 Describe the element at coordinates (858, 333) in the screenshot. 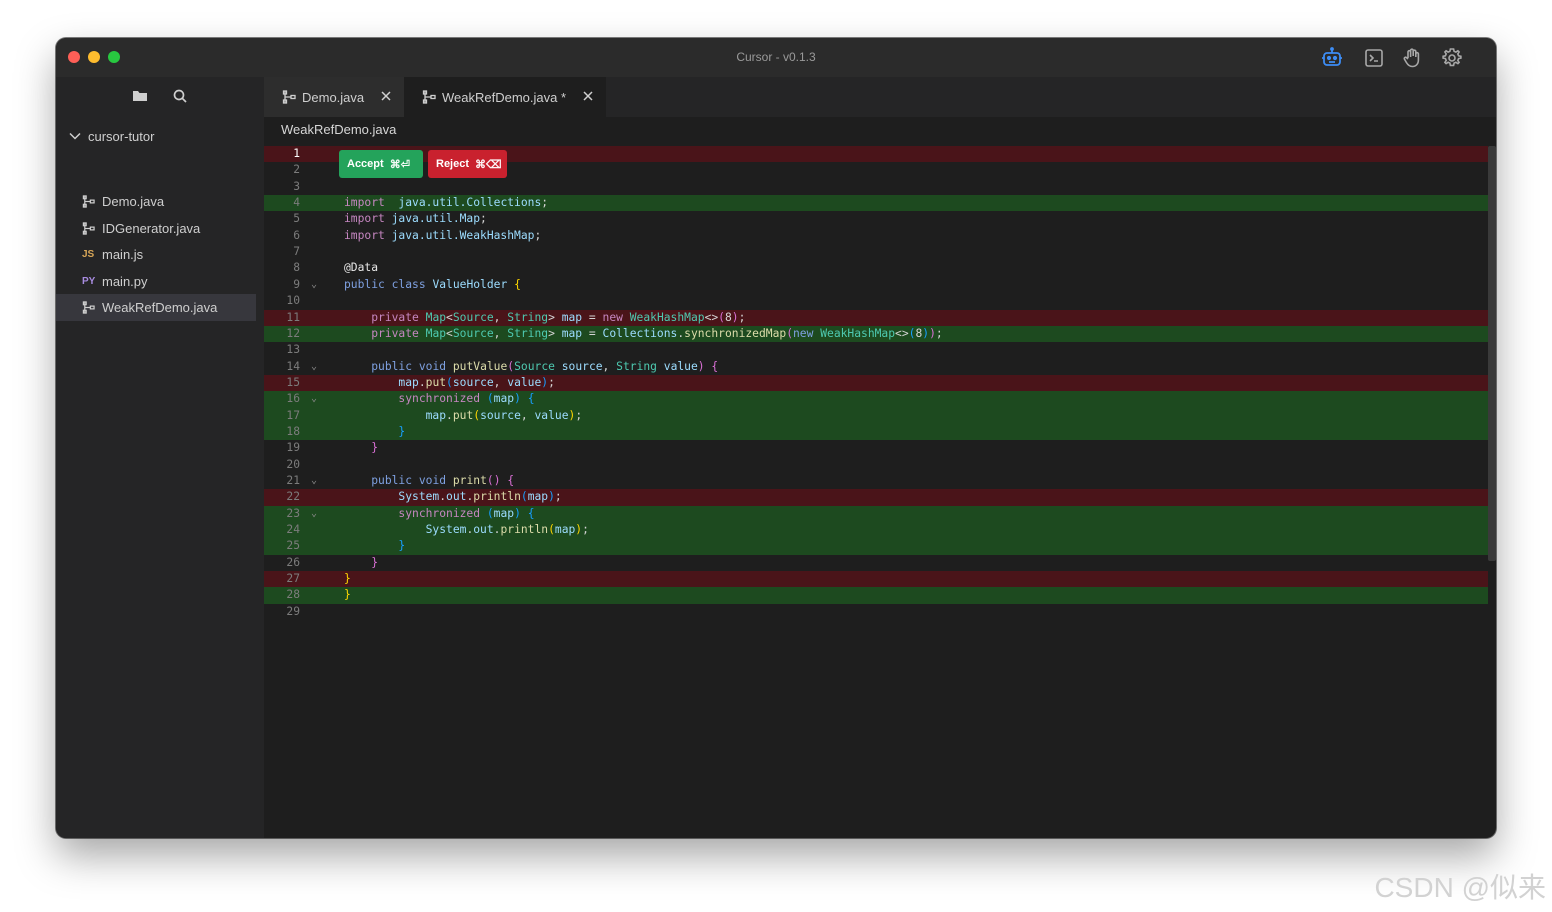

I see `code-token: WeakHashMap` at that location.